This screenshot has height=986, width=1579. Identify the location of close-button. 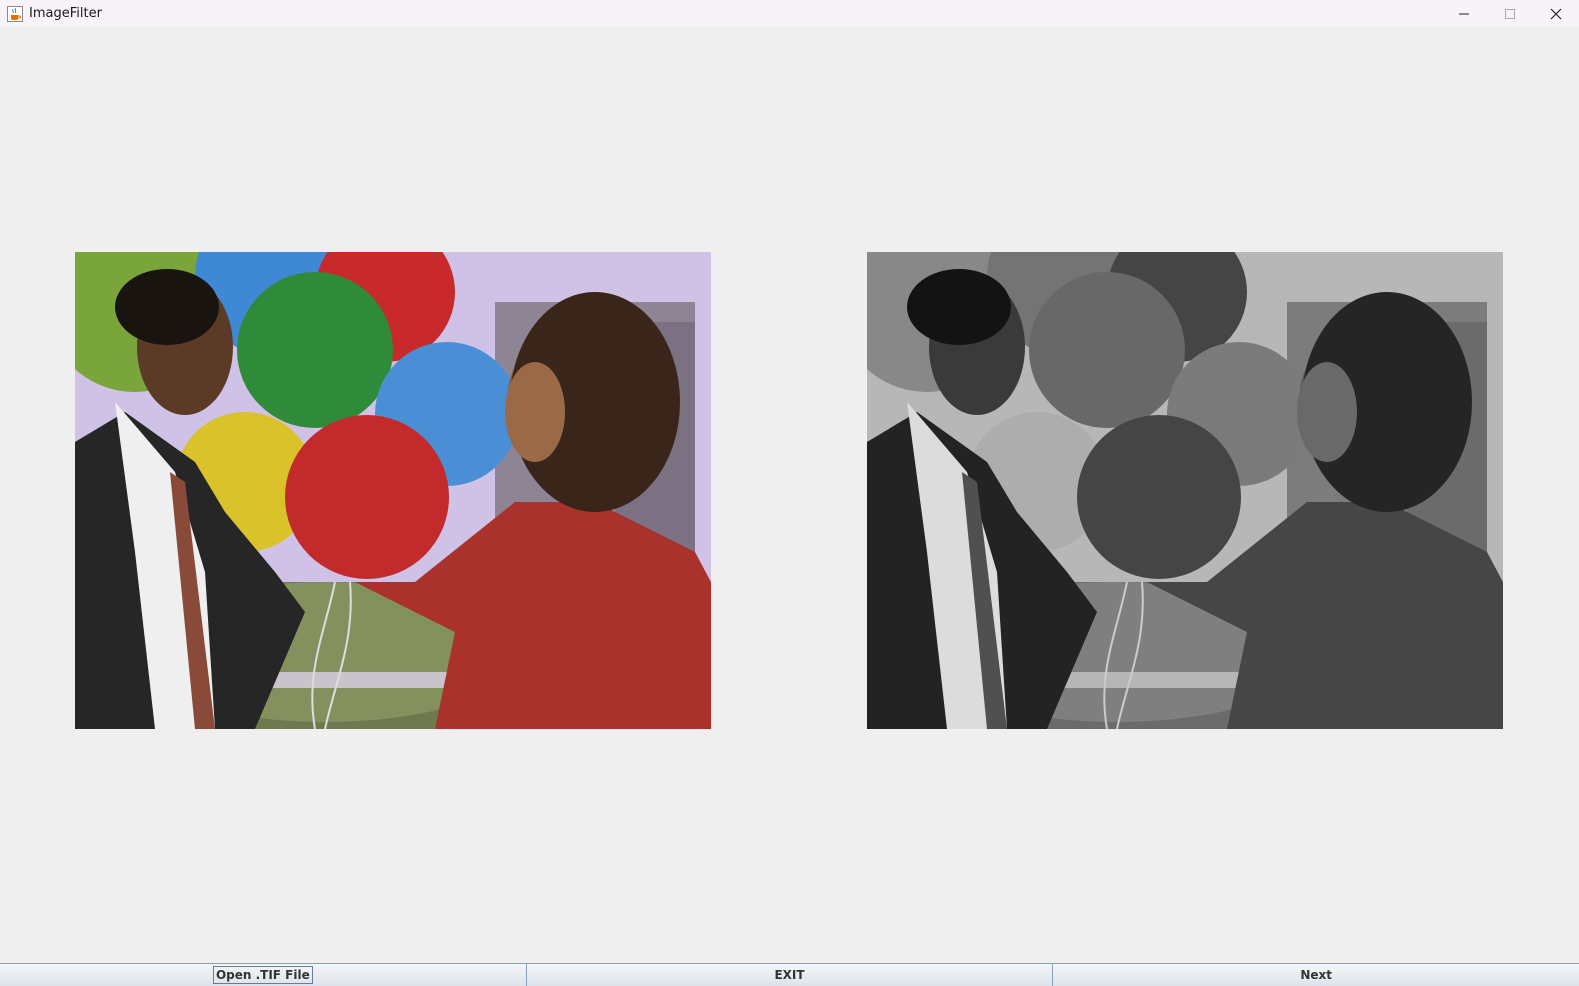
(1556, 13).